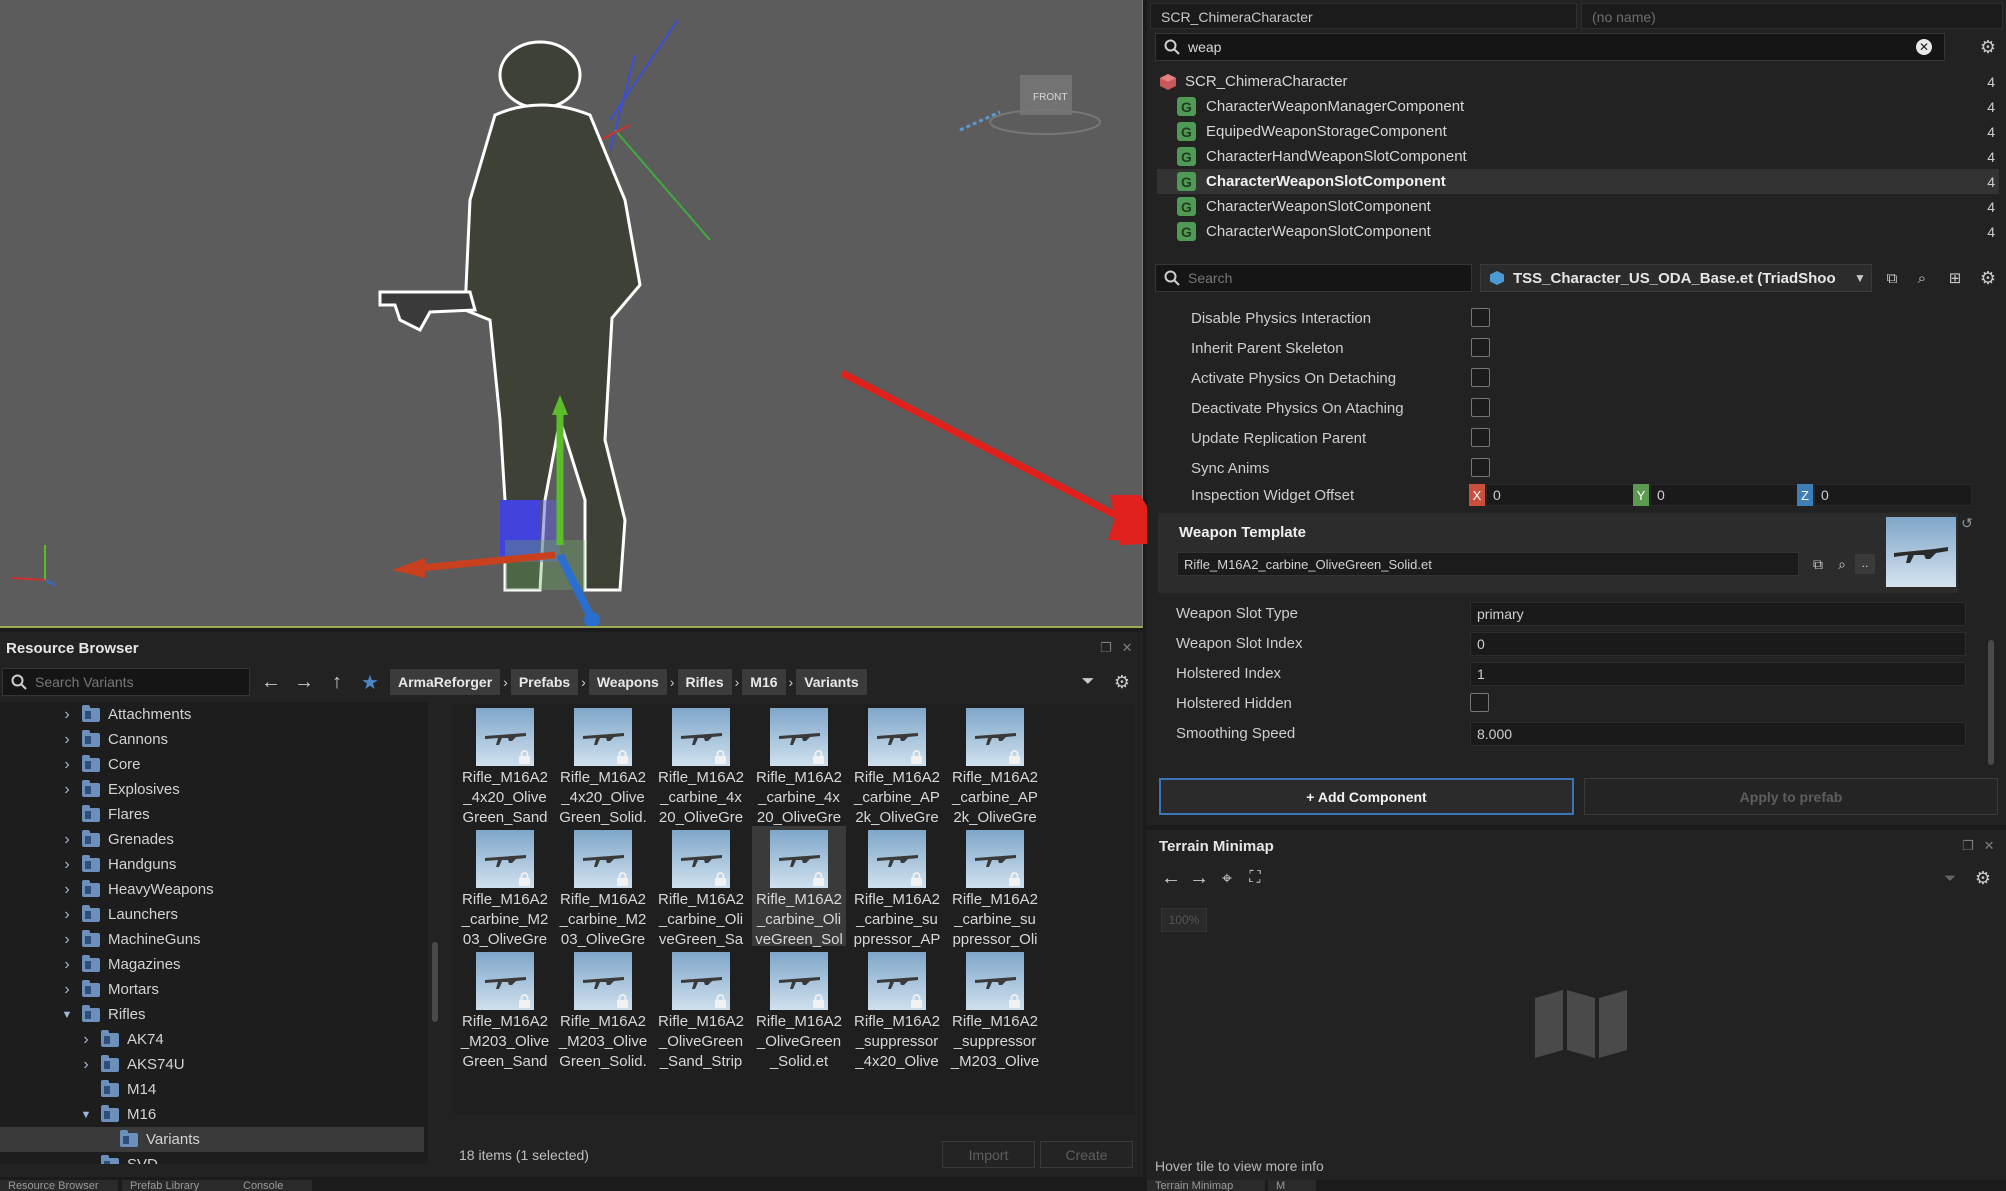  What do you see at coordinates (1955, 278) in the screenshot?
I see `hierarchy-icon: ⊞` at bounding box center [1955, 278].